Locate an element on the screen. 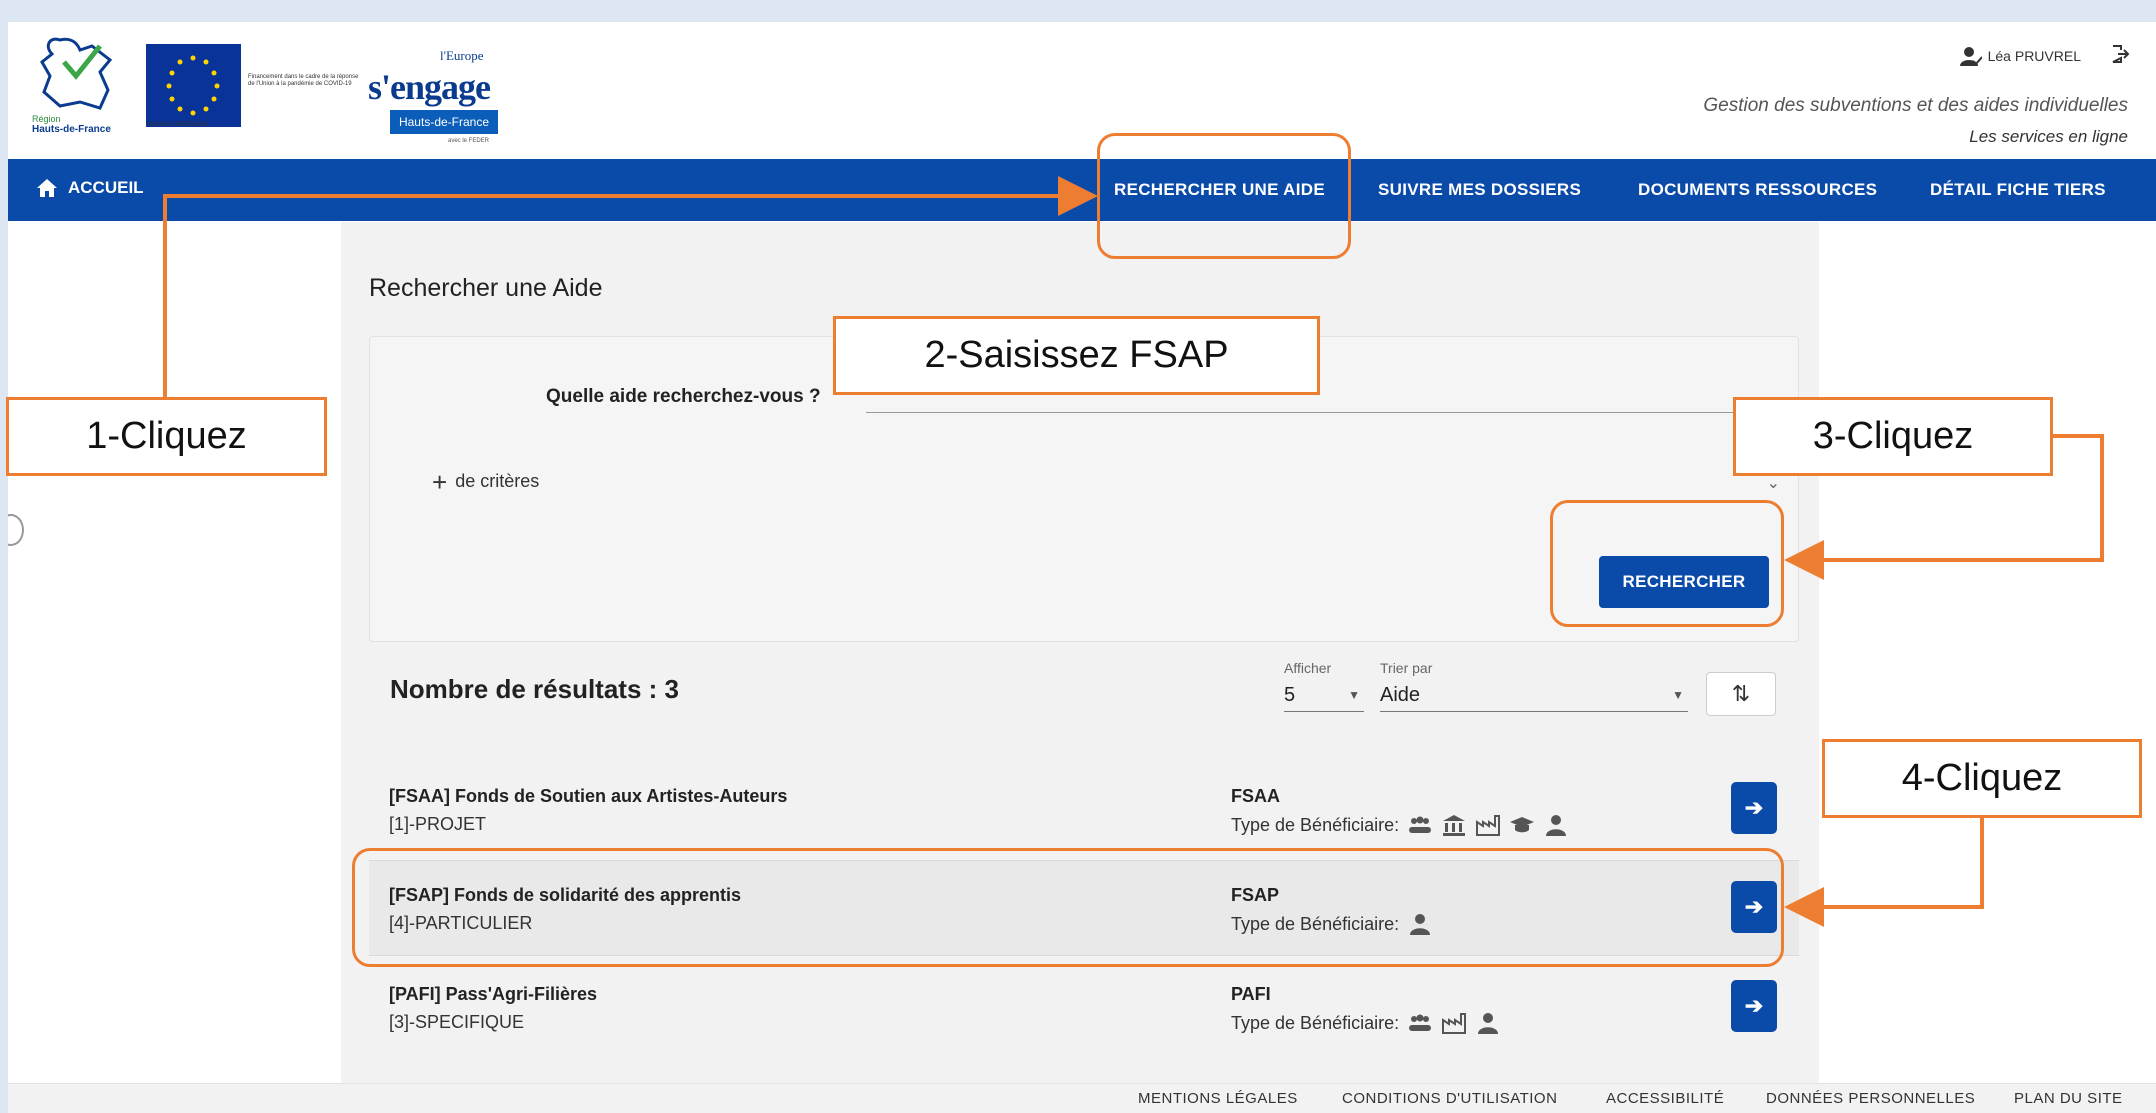  highlight-fsap-row is located at coordinates (1068, 907).